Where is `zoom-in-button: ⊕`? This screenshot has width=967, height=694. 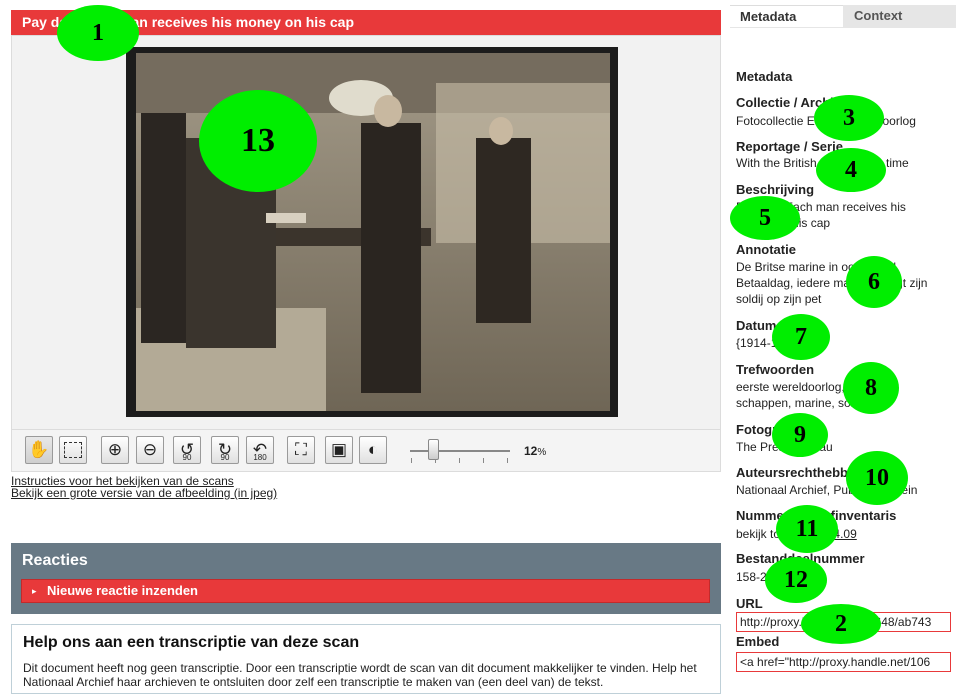
zoom-in-button: ⊕ is located at coordinates (115, 450).